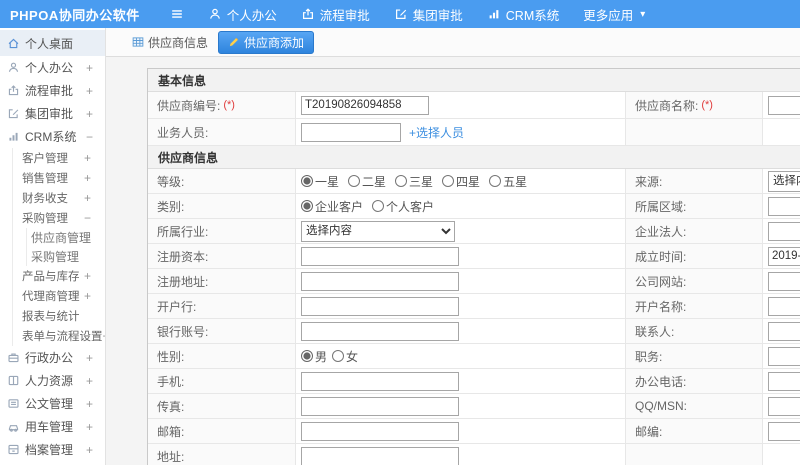 The width and height of the screenshot is (800, 465). I want to click on category-option: 企业客户, so click(332, 206).